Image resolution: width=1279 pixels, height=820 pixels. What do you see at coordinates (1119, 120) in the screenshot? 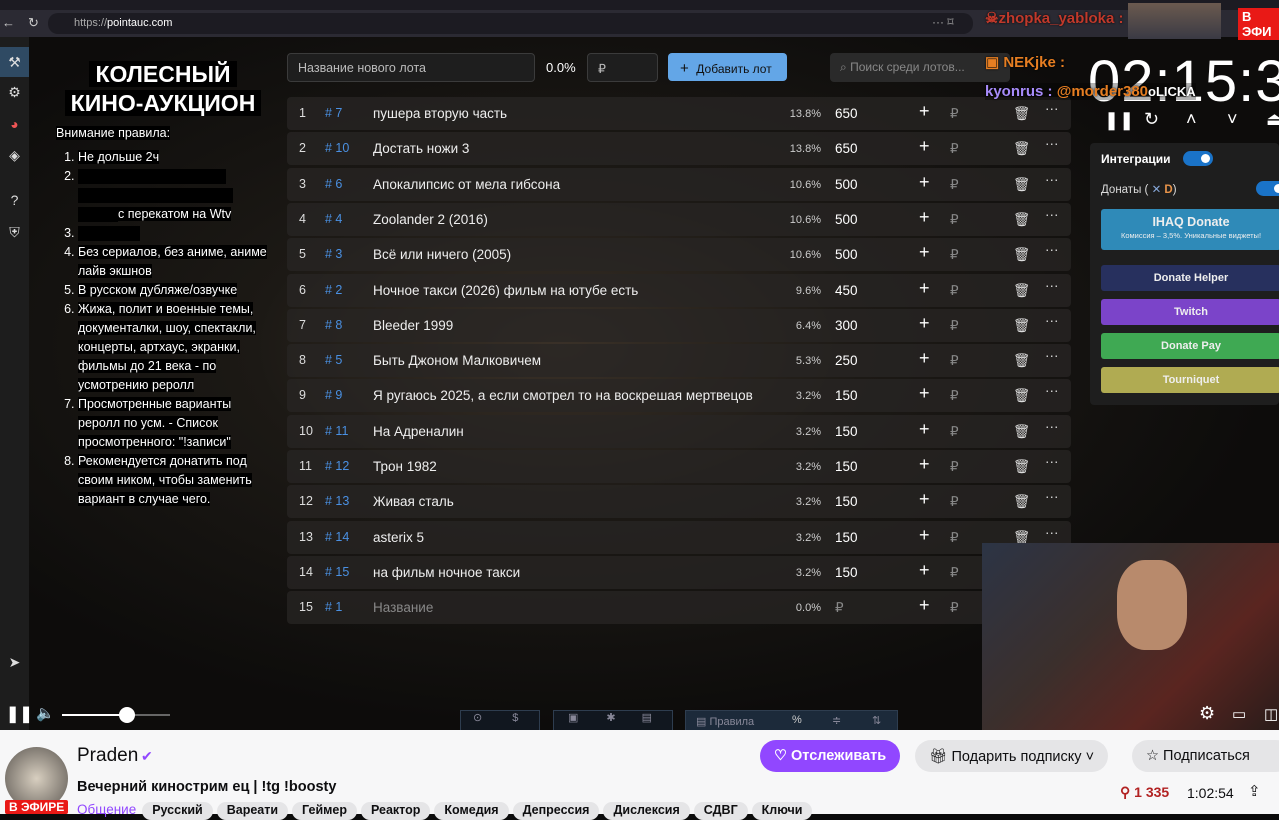
I see `pause-icon: ❚❚` at bounding box center [1119, 120].